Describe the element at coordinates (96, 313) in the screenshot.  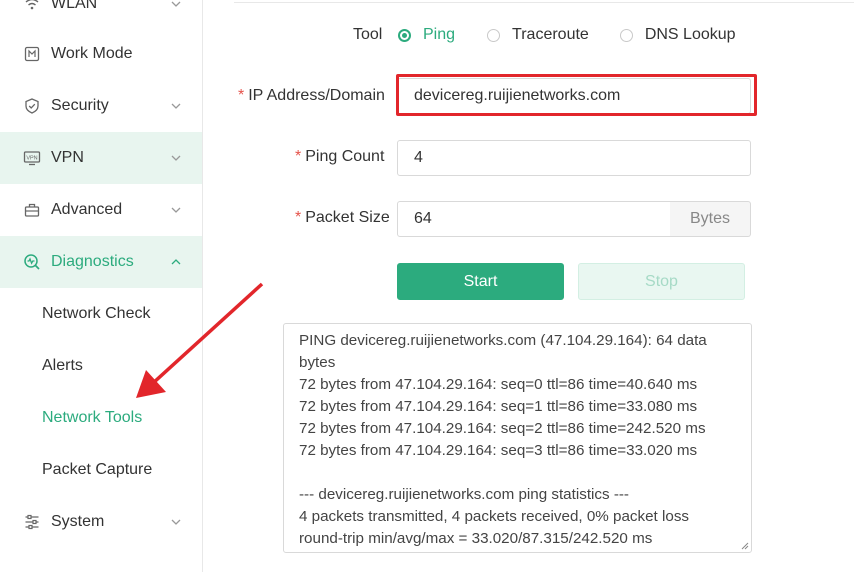
I see `sidebar-subitem-label: Network Check` at that location.